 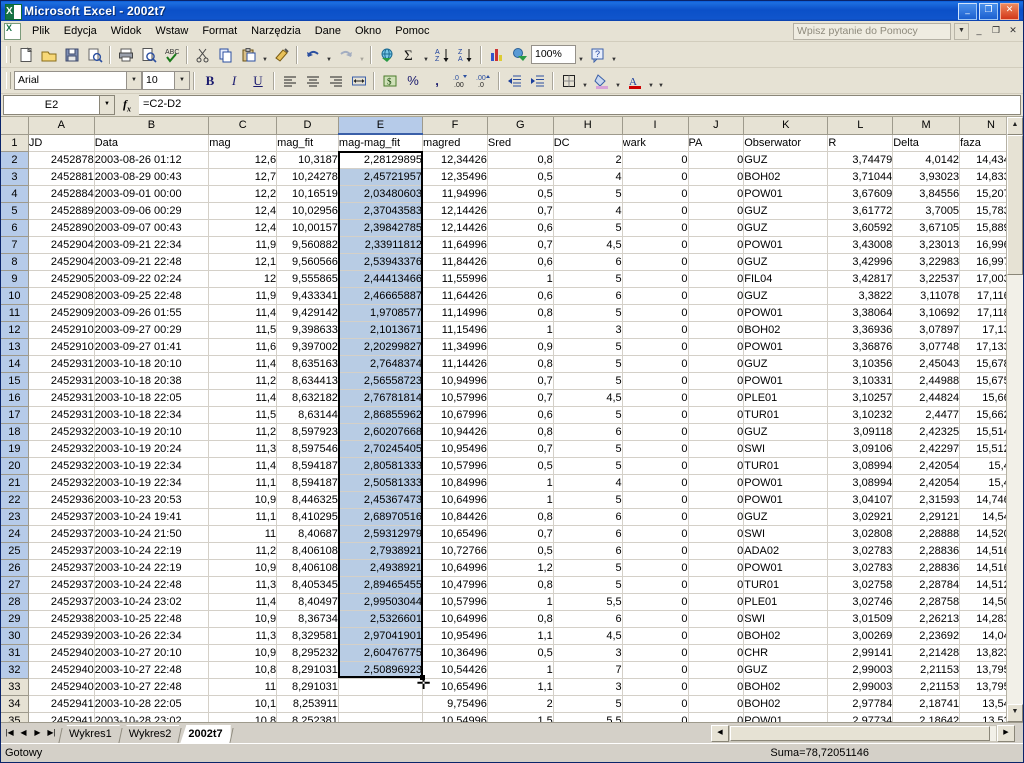 I want to click on data-cell: 8,446325, so click(x=307, y=500).